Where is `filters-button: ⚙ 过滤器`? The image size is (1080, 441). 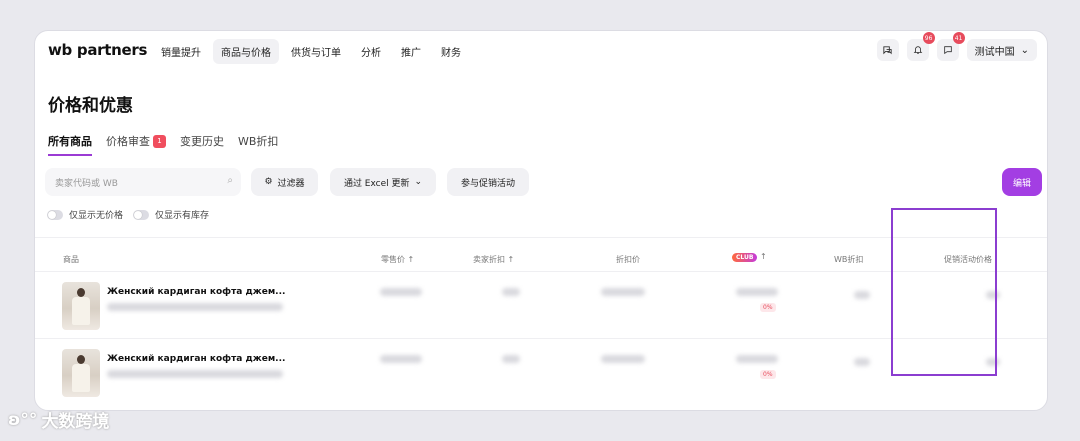 filters-button: ⚙ 过滤器 is located at coordinates (284, 182).